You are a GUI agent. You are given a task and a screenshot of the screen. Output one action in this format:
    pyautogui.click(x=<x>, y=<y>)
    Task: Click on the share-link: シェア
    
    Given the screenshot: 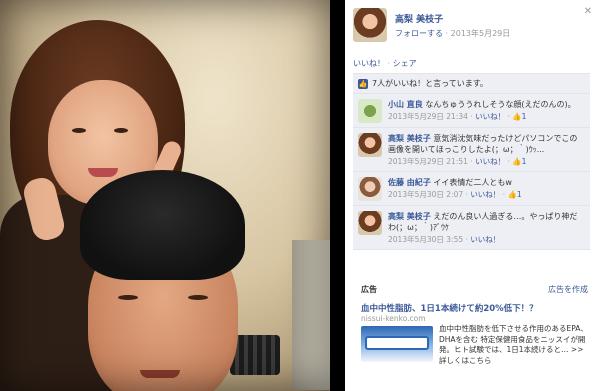 What is the action you would take?
    pyautogui.click(x=405, y=63)
    